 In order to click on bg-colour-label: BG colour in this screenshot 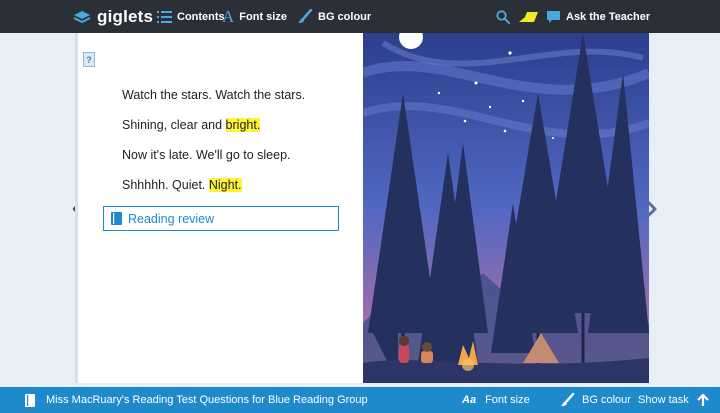, I will do `click(345, 16)`.